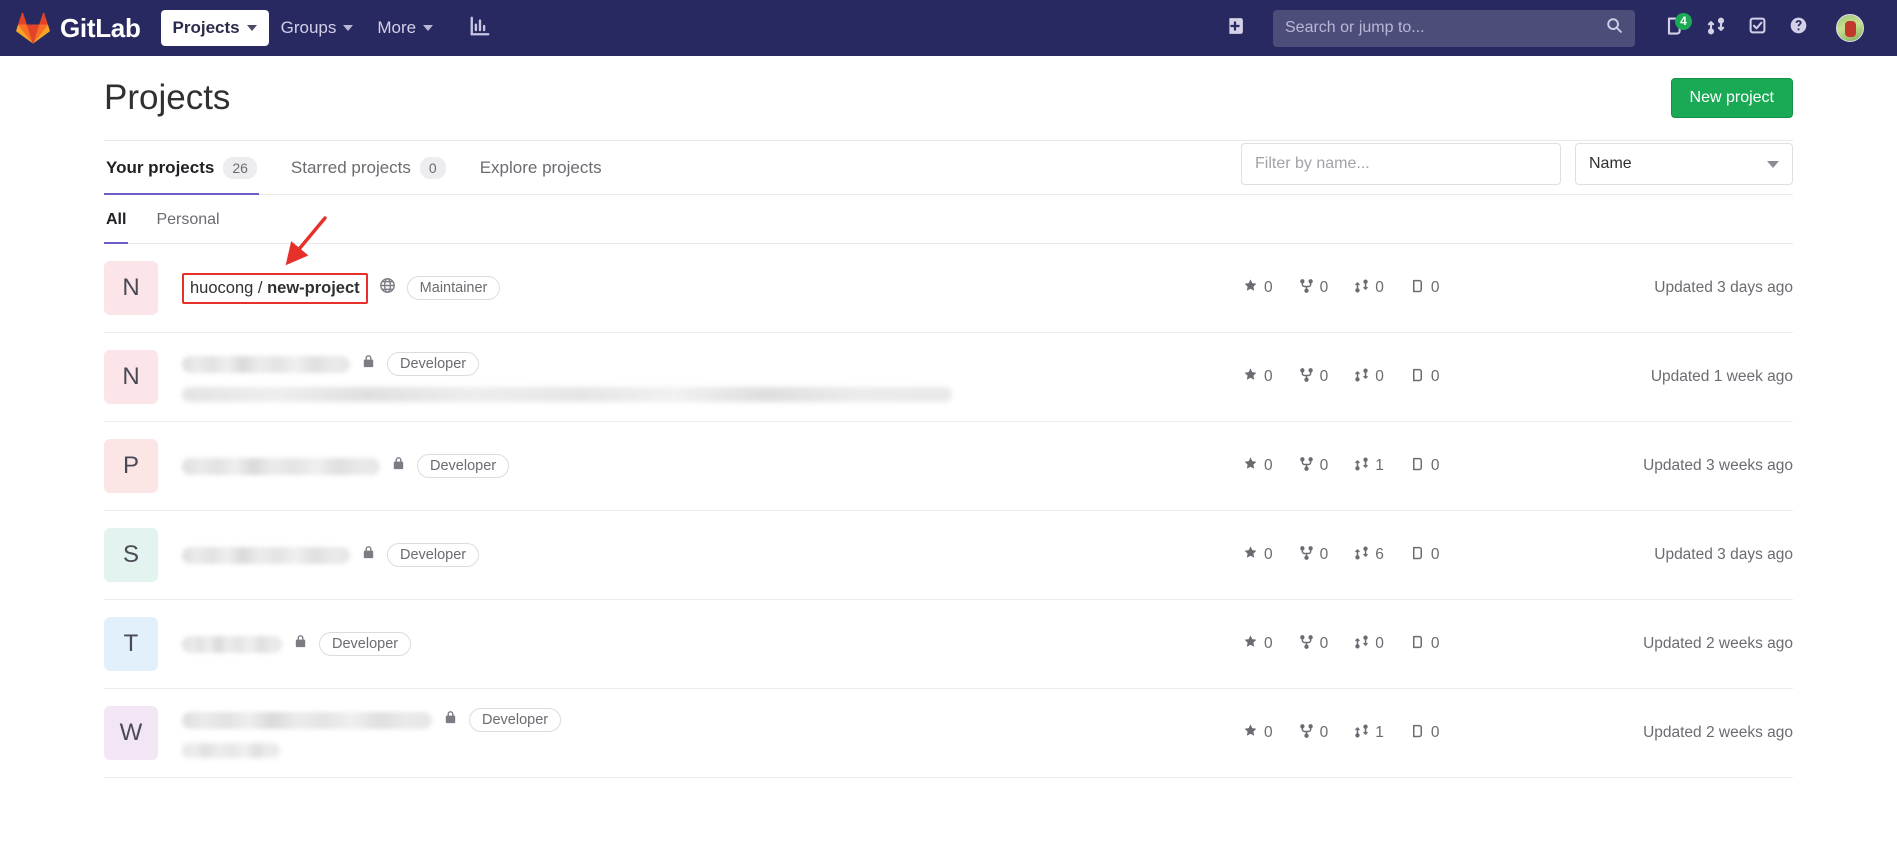  Describe the element at coordinates (1684, 164) in the screenshot. I see `sort-by-select: Name` at that location.